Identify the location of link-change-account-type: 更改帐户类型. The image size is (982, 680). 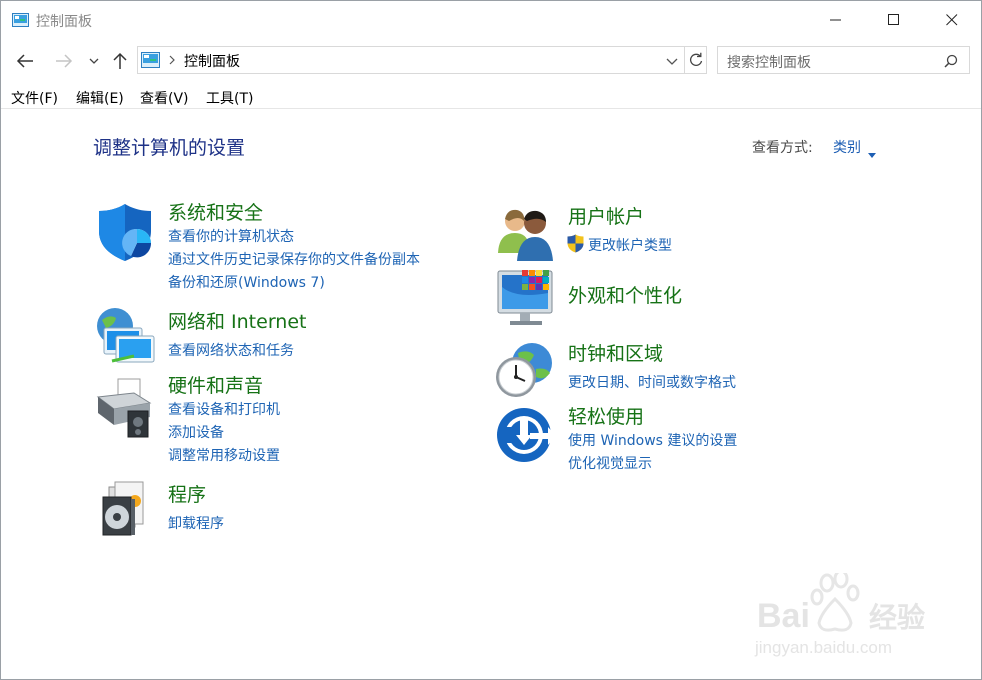
(630, 245).